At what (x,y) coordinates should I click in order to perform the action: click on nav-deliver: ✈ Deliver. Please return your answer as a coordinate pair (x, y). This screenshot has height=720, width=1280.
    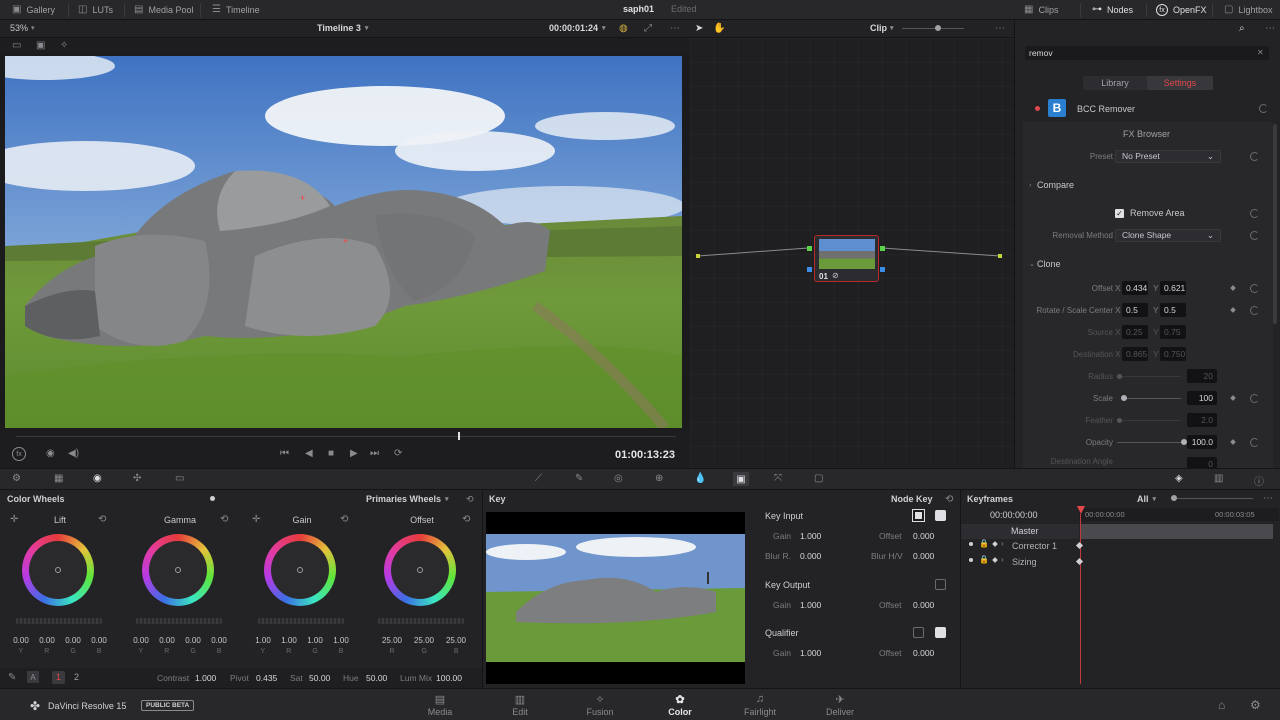
    Looking at the image, I should click on (840, 705).